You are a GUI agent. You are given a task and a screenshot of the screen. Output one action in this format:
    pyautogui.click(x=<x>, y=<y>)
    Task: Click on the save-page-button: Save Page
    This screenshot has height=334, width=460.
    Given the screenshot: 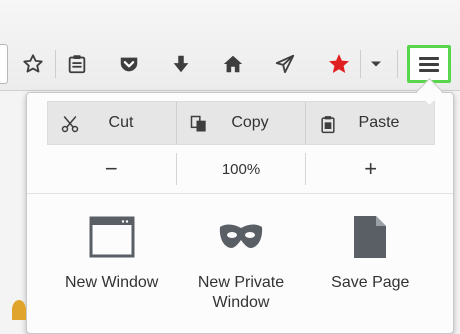 What is the action you would take?
    pyautogui.click(x=370, y=266)
    